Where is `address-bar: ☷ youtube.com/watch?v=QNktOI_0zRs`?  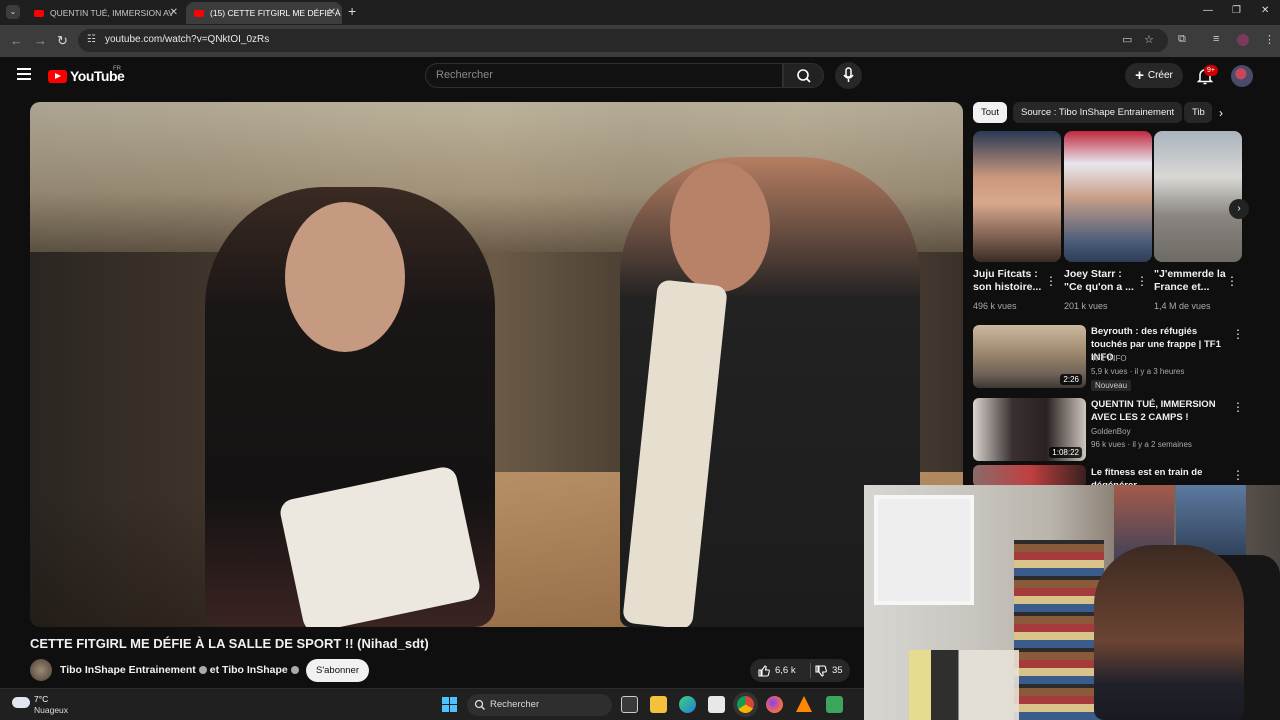 address-bar: ☷ youtube.com/watch?v=QNktOI_0zRs is located at coordinates (623, 40).